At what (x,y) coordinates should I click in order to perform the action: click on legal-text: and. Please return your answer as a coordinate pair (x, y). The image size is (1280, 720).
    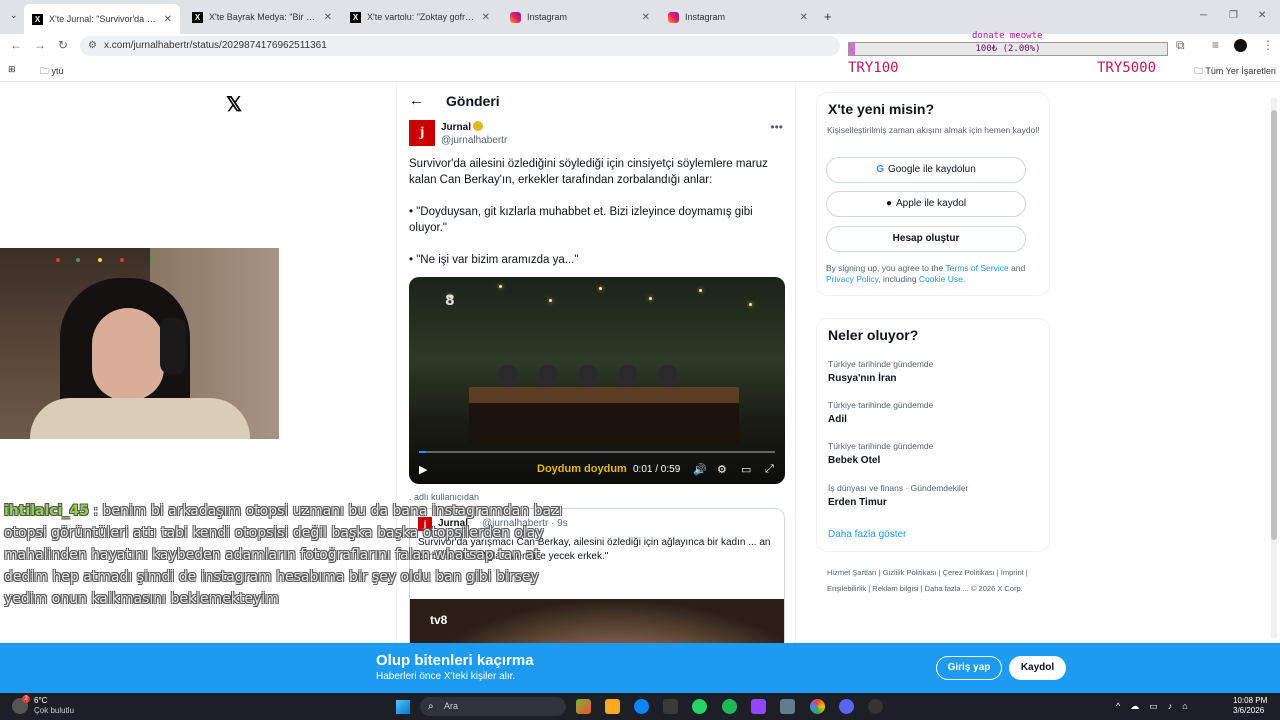
    Looking at the image, I should click on (1017, 268).